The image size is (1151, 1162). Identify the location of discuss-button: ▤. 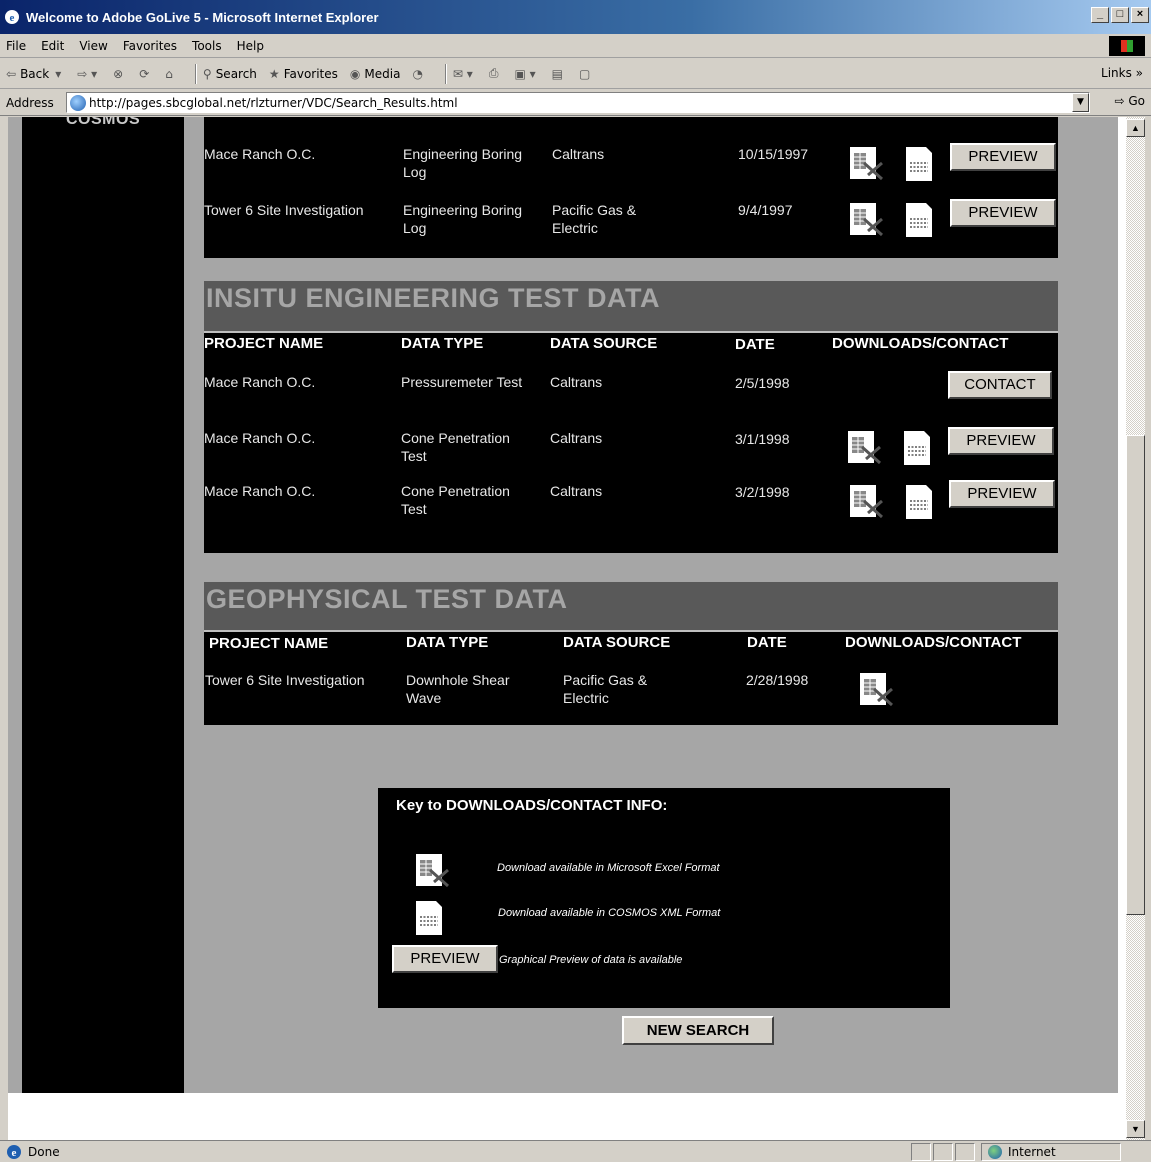
(559, 74).